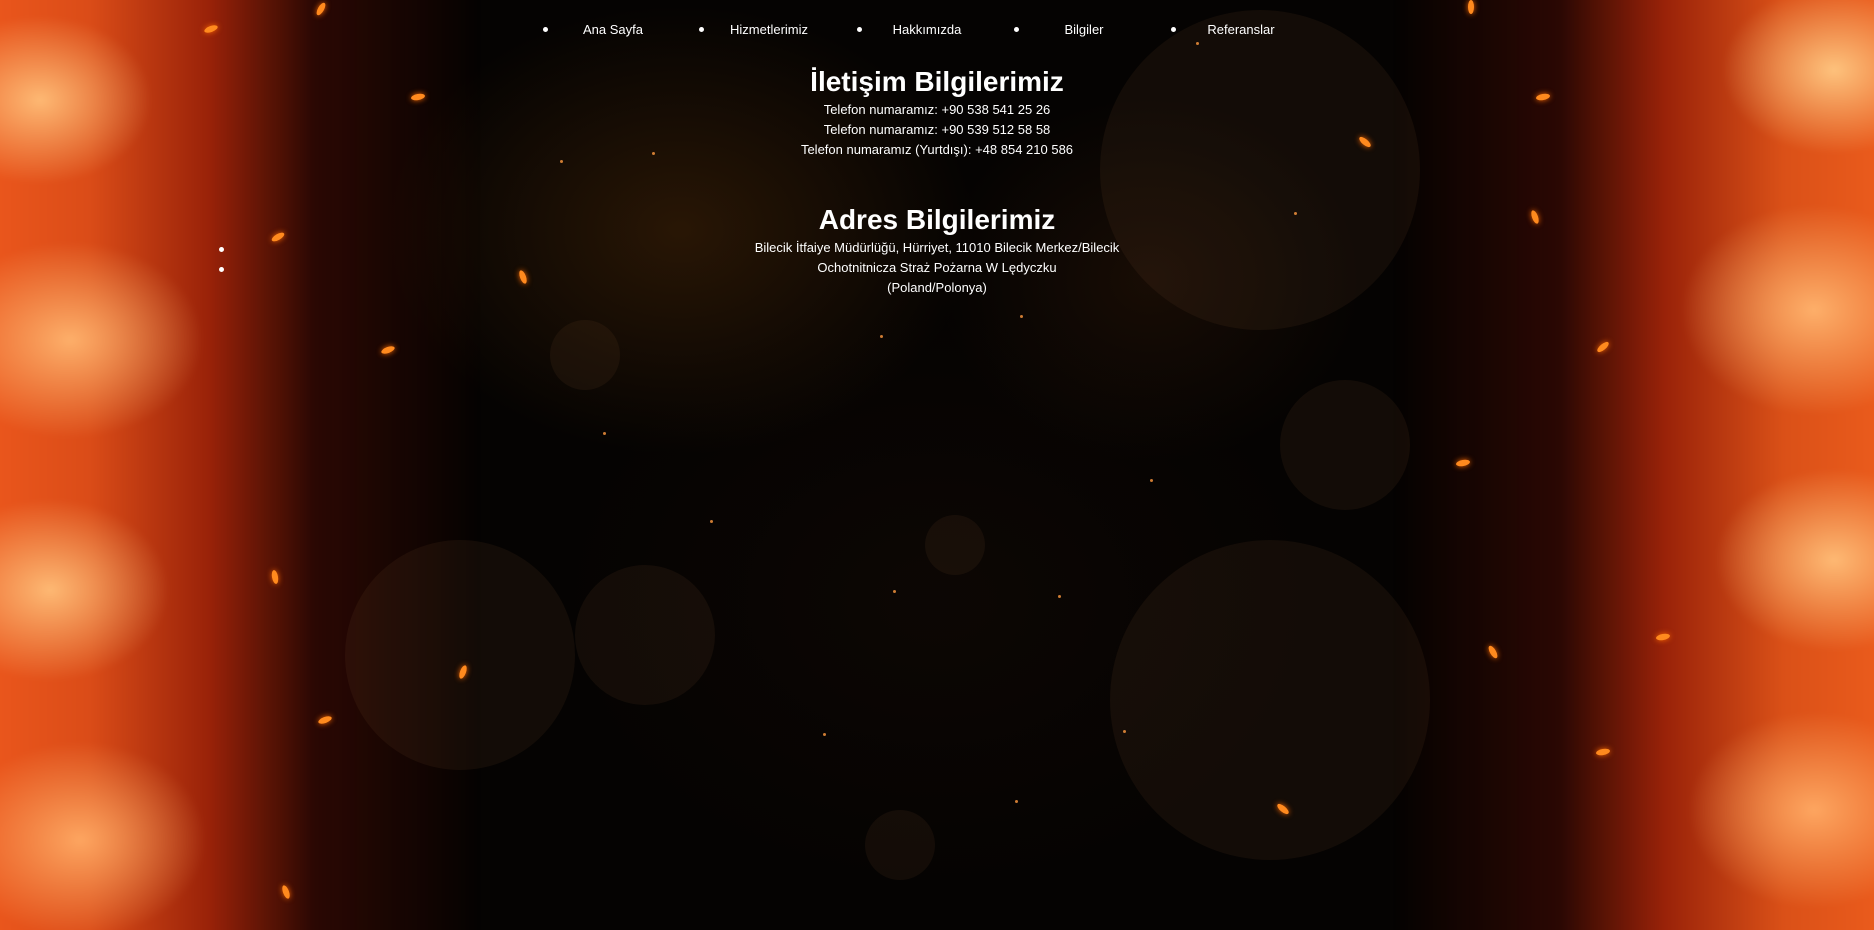 The image size is (1874, 930). I want to click on nav-item-label: Hakkımızda, so click(927, 29).